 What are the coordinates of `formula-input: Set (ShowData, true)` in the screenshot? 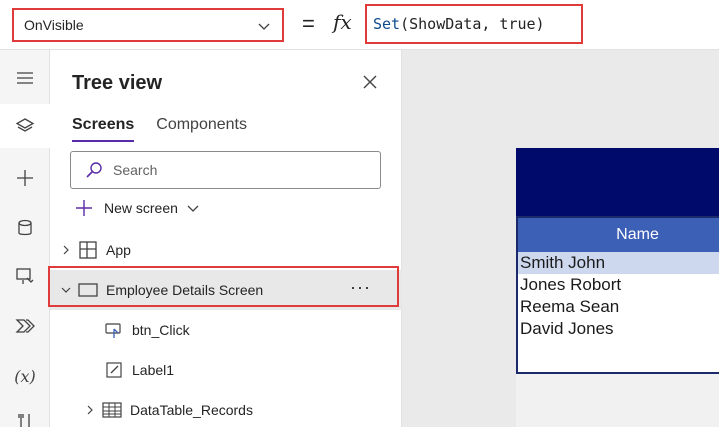 It's located at (474, 24).